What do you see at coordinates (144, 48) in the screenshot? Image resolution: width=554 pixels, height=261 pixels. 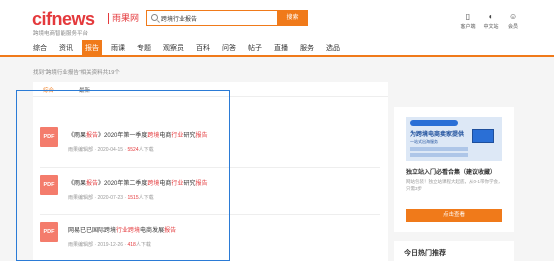 I see `nav-item: 专题` at bounding box center [144, 48].